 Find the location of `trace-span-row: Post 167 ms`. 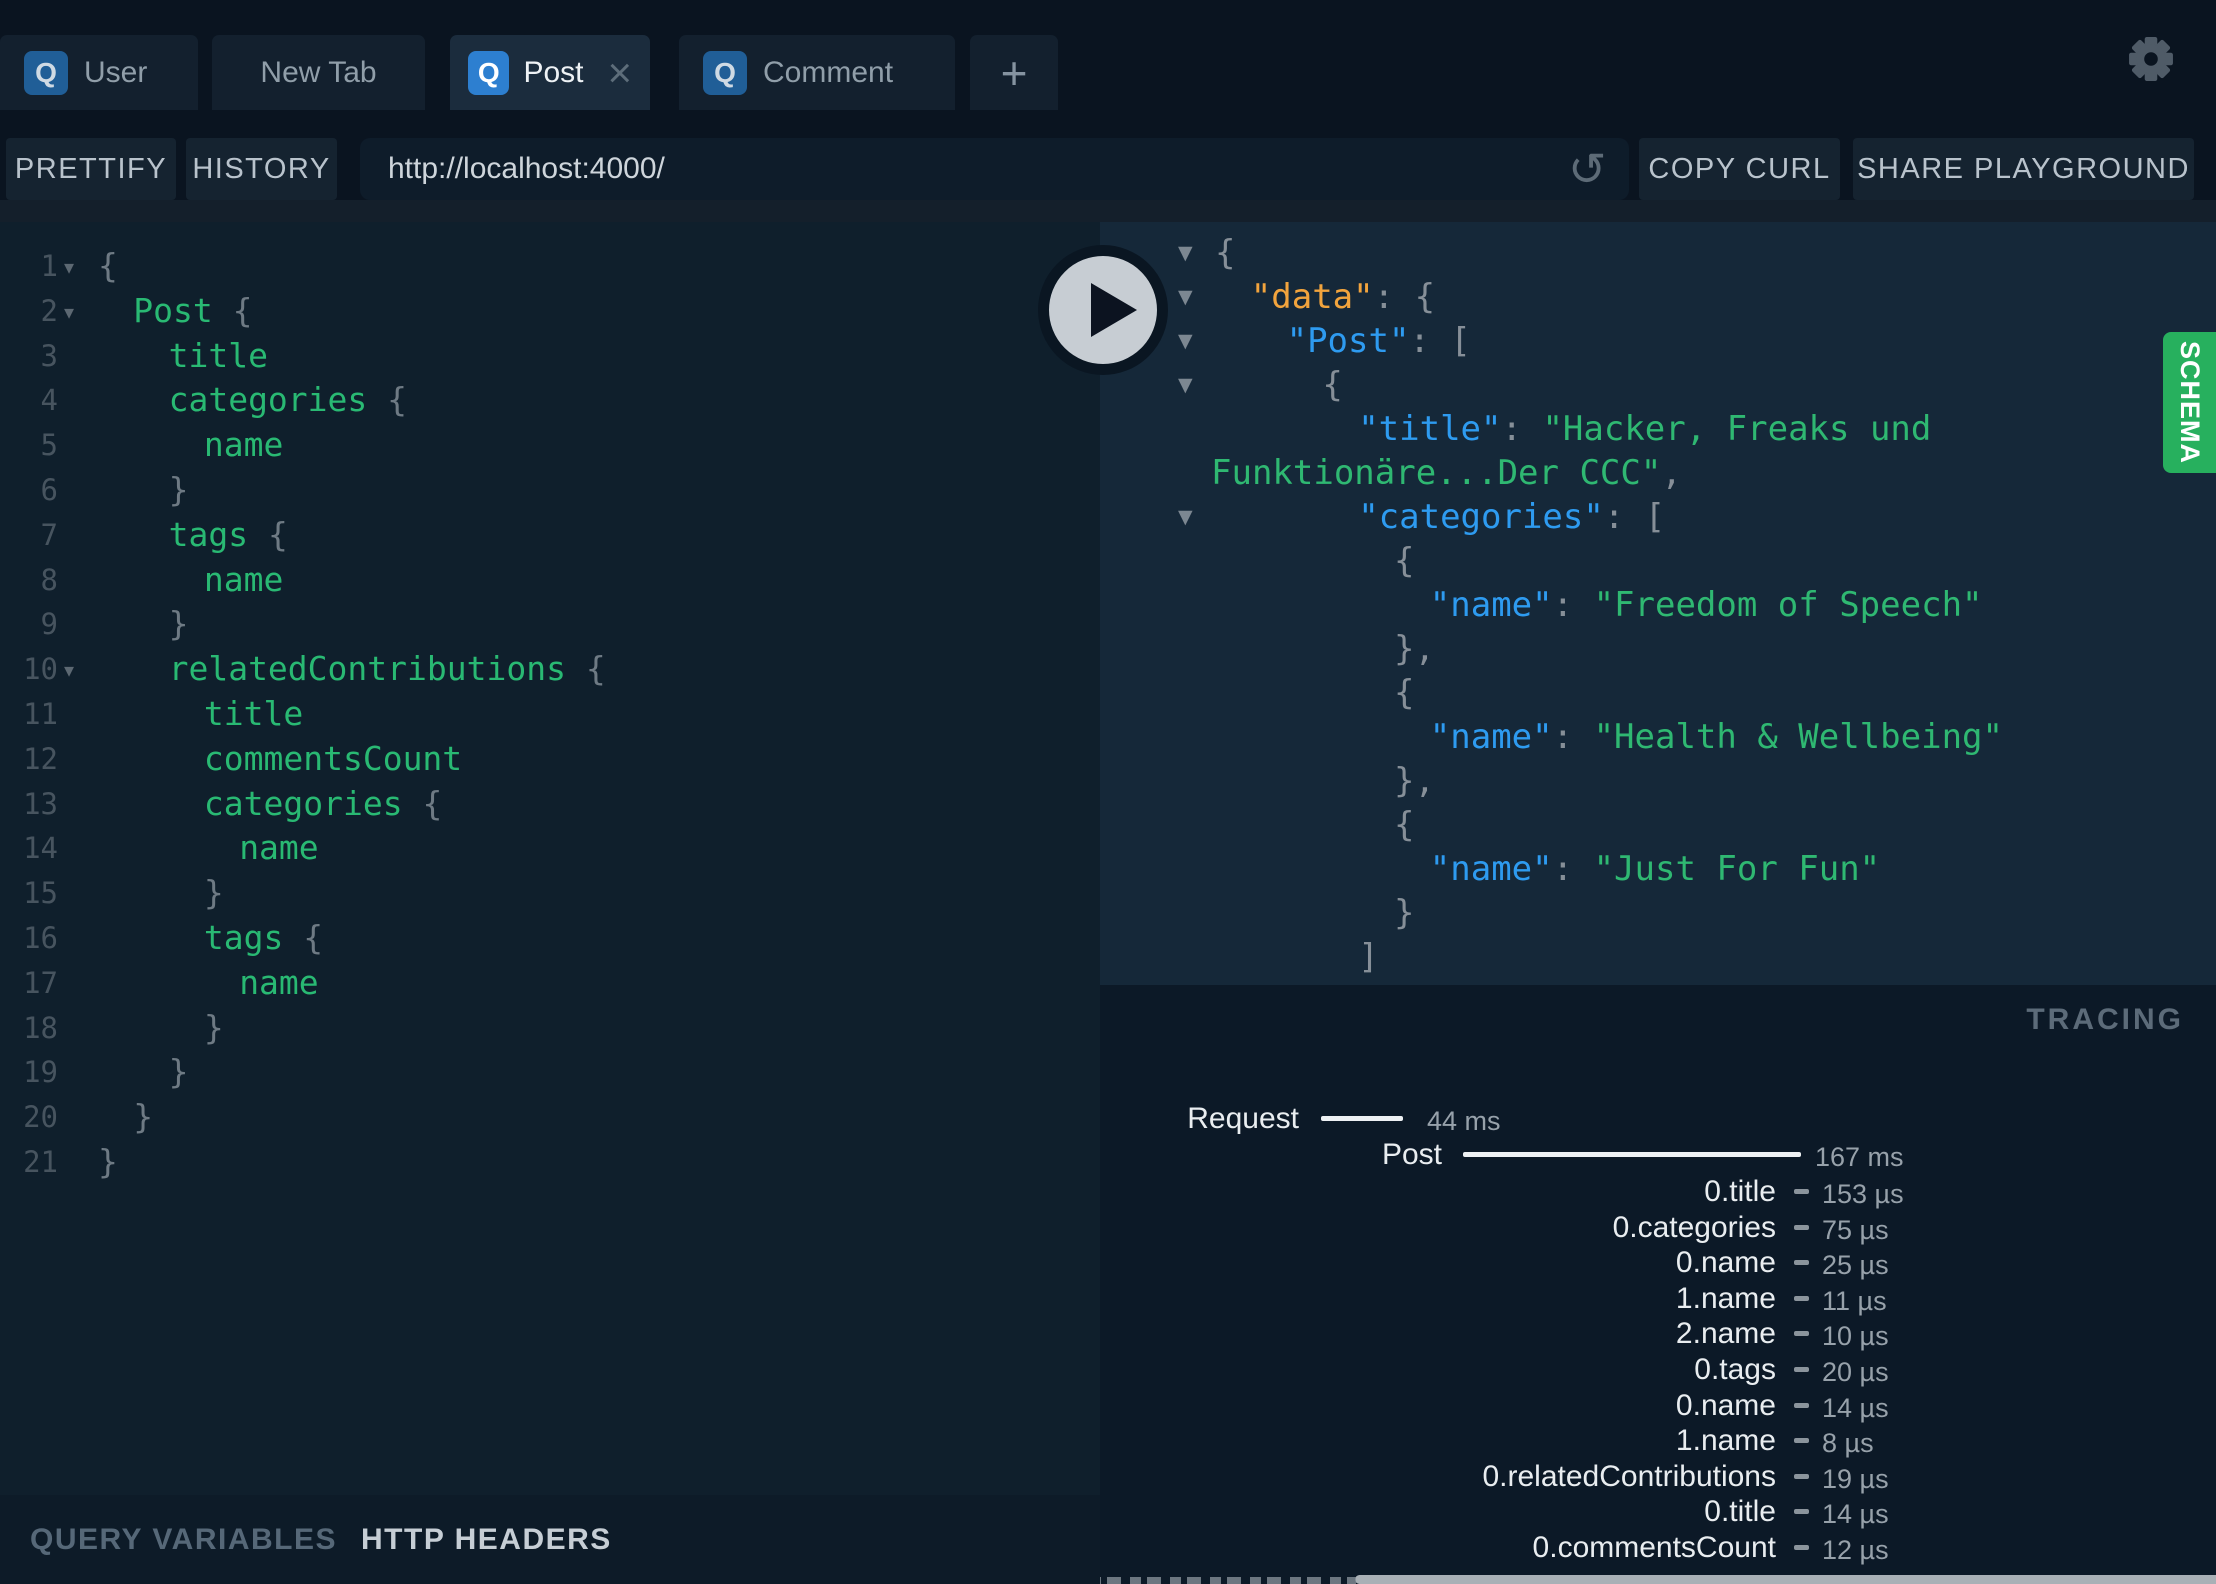

trace-span-row: Post 167 ms is located at coordinates (1658, 1155).